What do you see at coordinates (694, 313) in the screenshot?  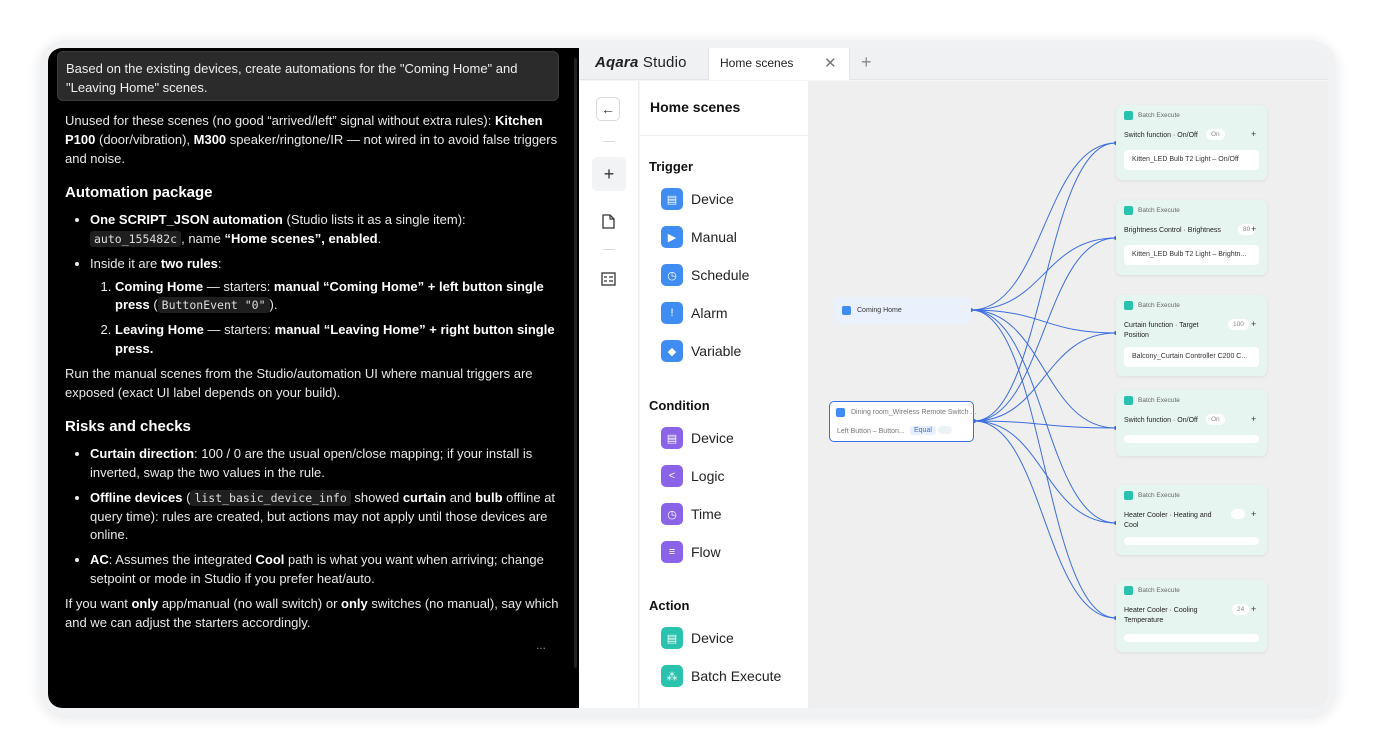 I see `trigger-alarm: ! Alarm` at bounding box center [694, 313].